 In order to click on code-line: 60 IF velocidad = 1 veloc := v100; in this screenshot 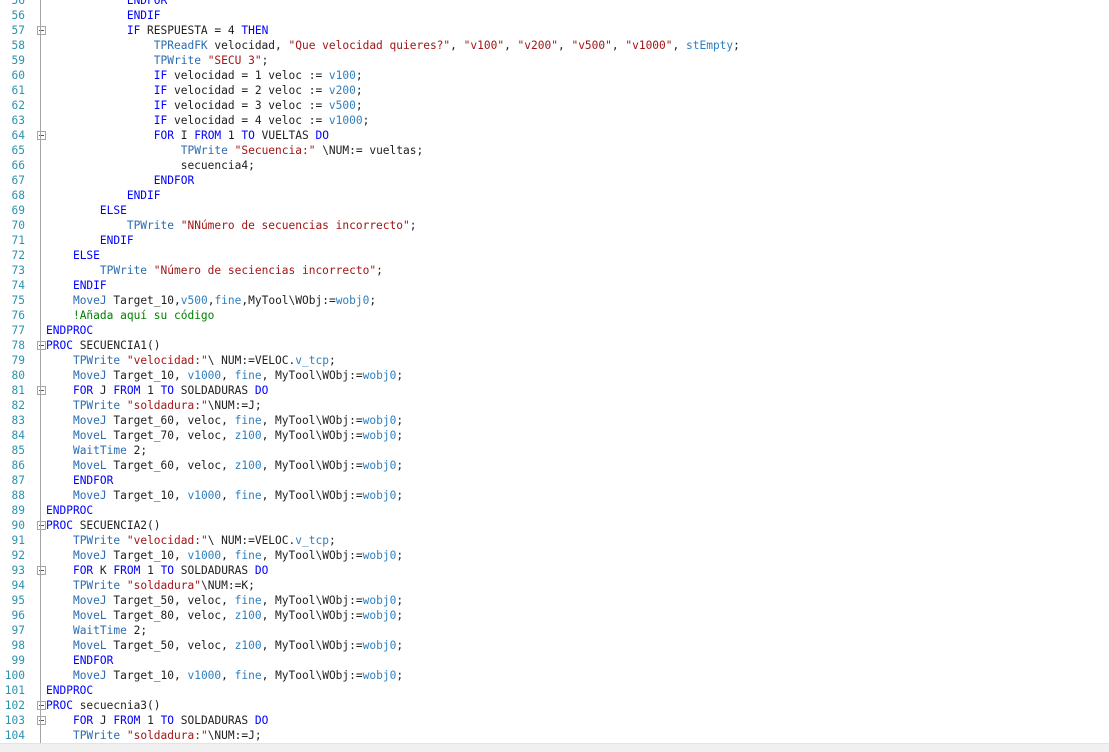, I will do `click(554, 75)`.